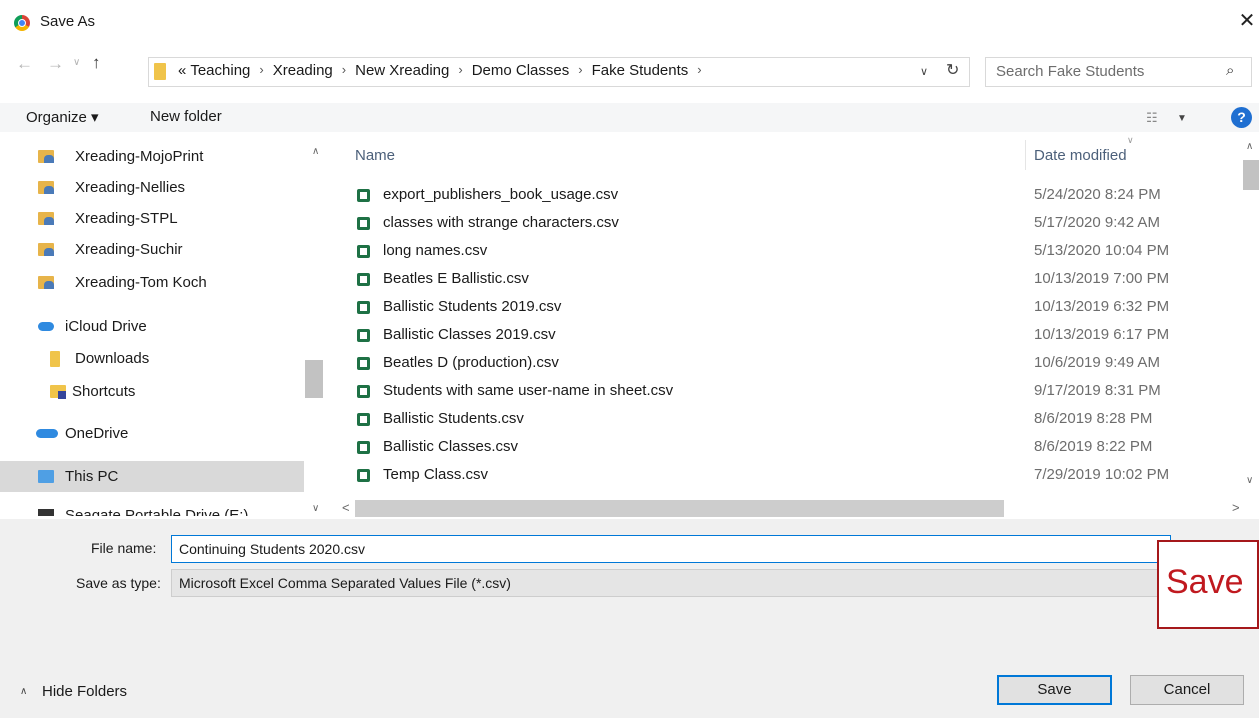  Describe the element at coordinates (469, 334) in the screenshot. I see `file-name: Ballistic Classes 2019.csv` at that location.